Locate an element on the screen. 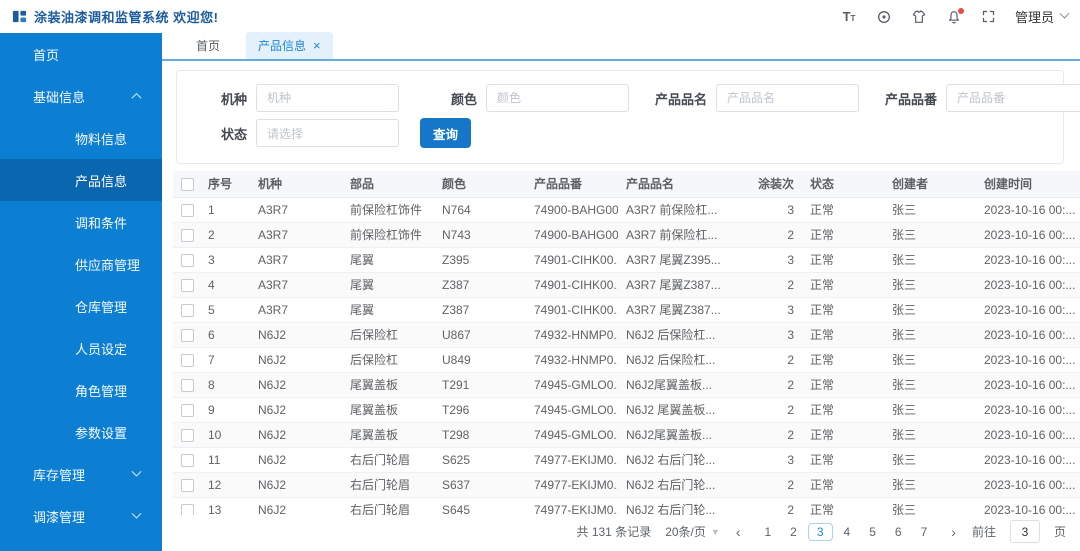 This screenshot has width=1080, height=551. page-number-button: 4 is located at coordinates (847, 532).